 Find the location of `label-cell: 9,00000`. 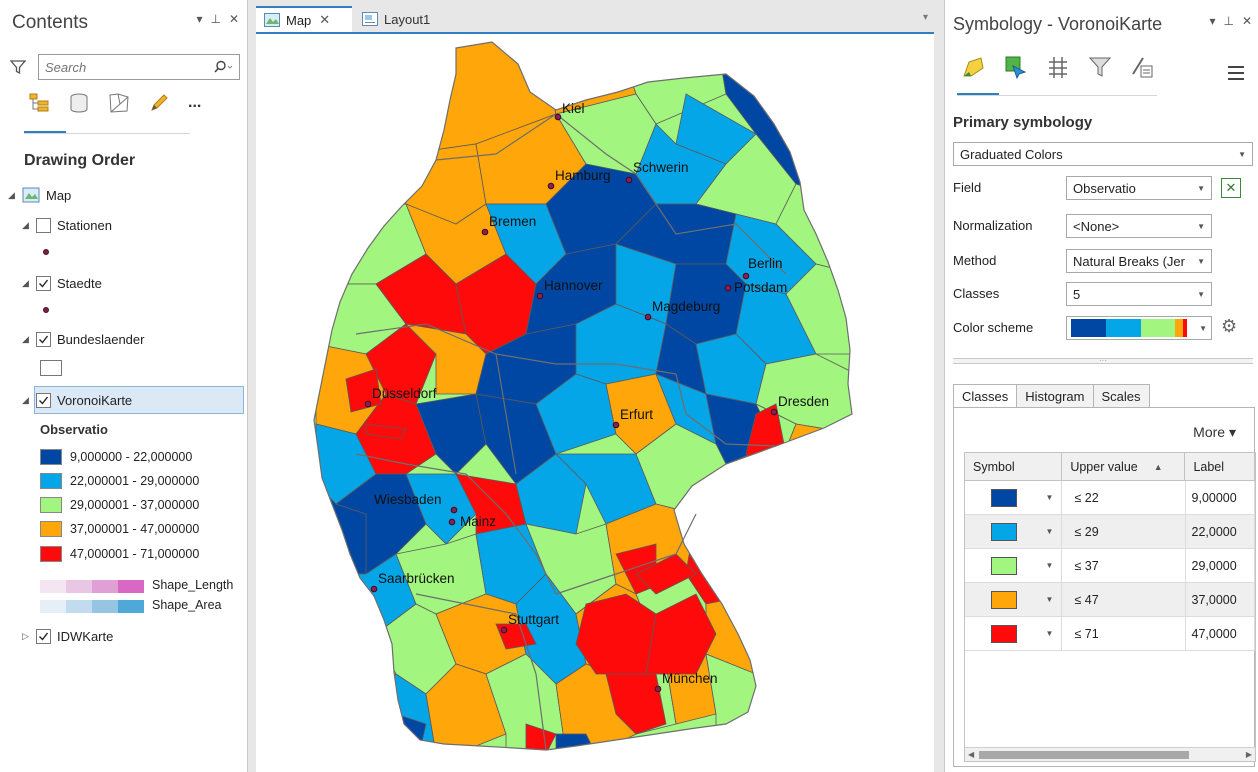

label-cell: 9,00000 is located at coordinates (1220, 497).